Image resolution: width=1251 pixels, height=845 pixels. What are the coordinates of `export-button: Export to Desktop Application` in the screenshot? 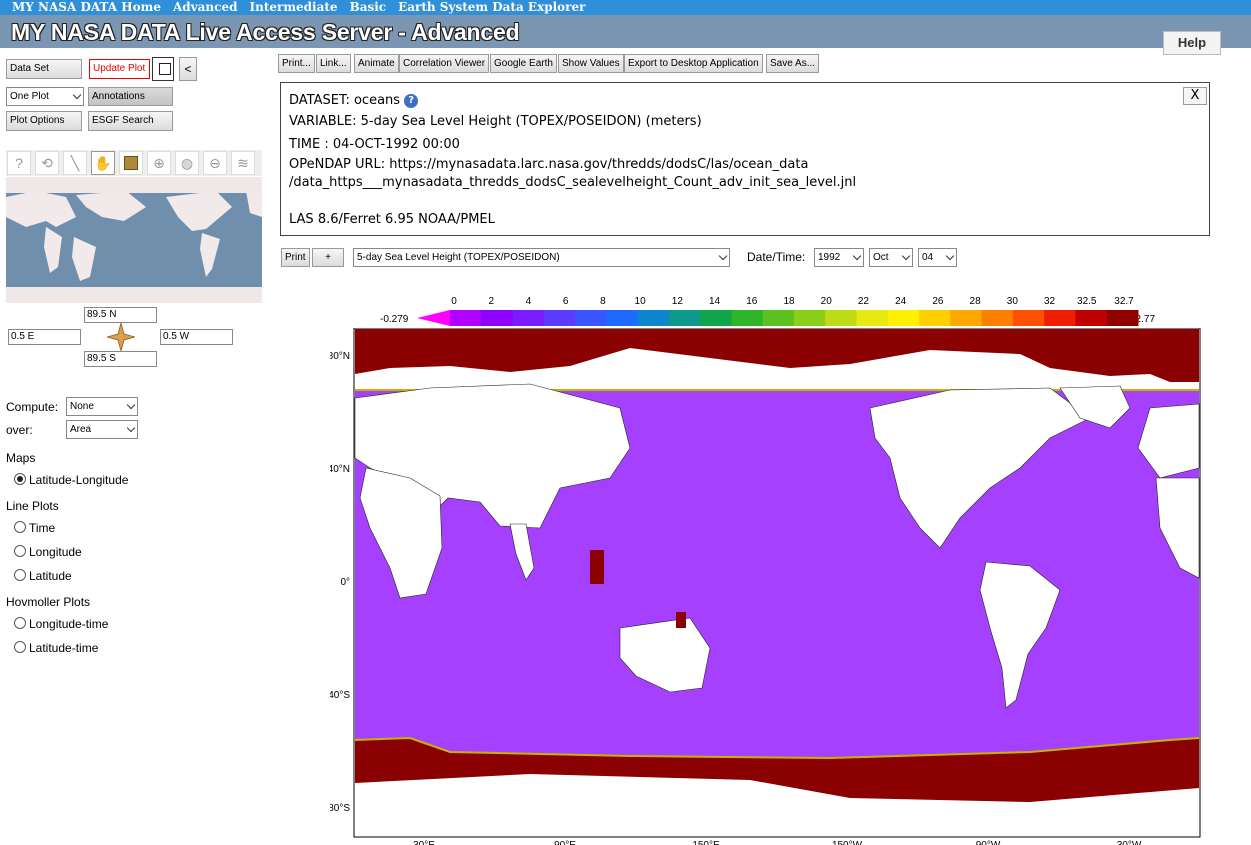 It's located at (693, 63).